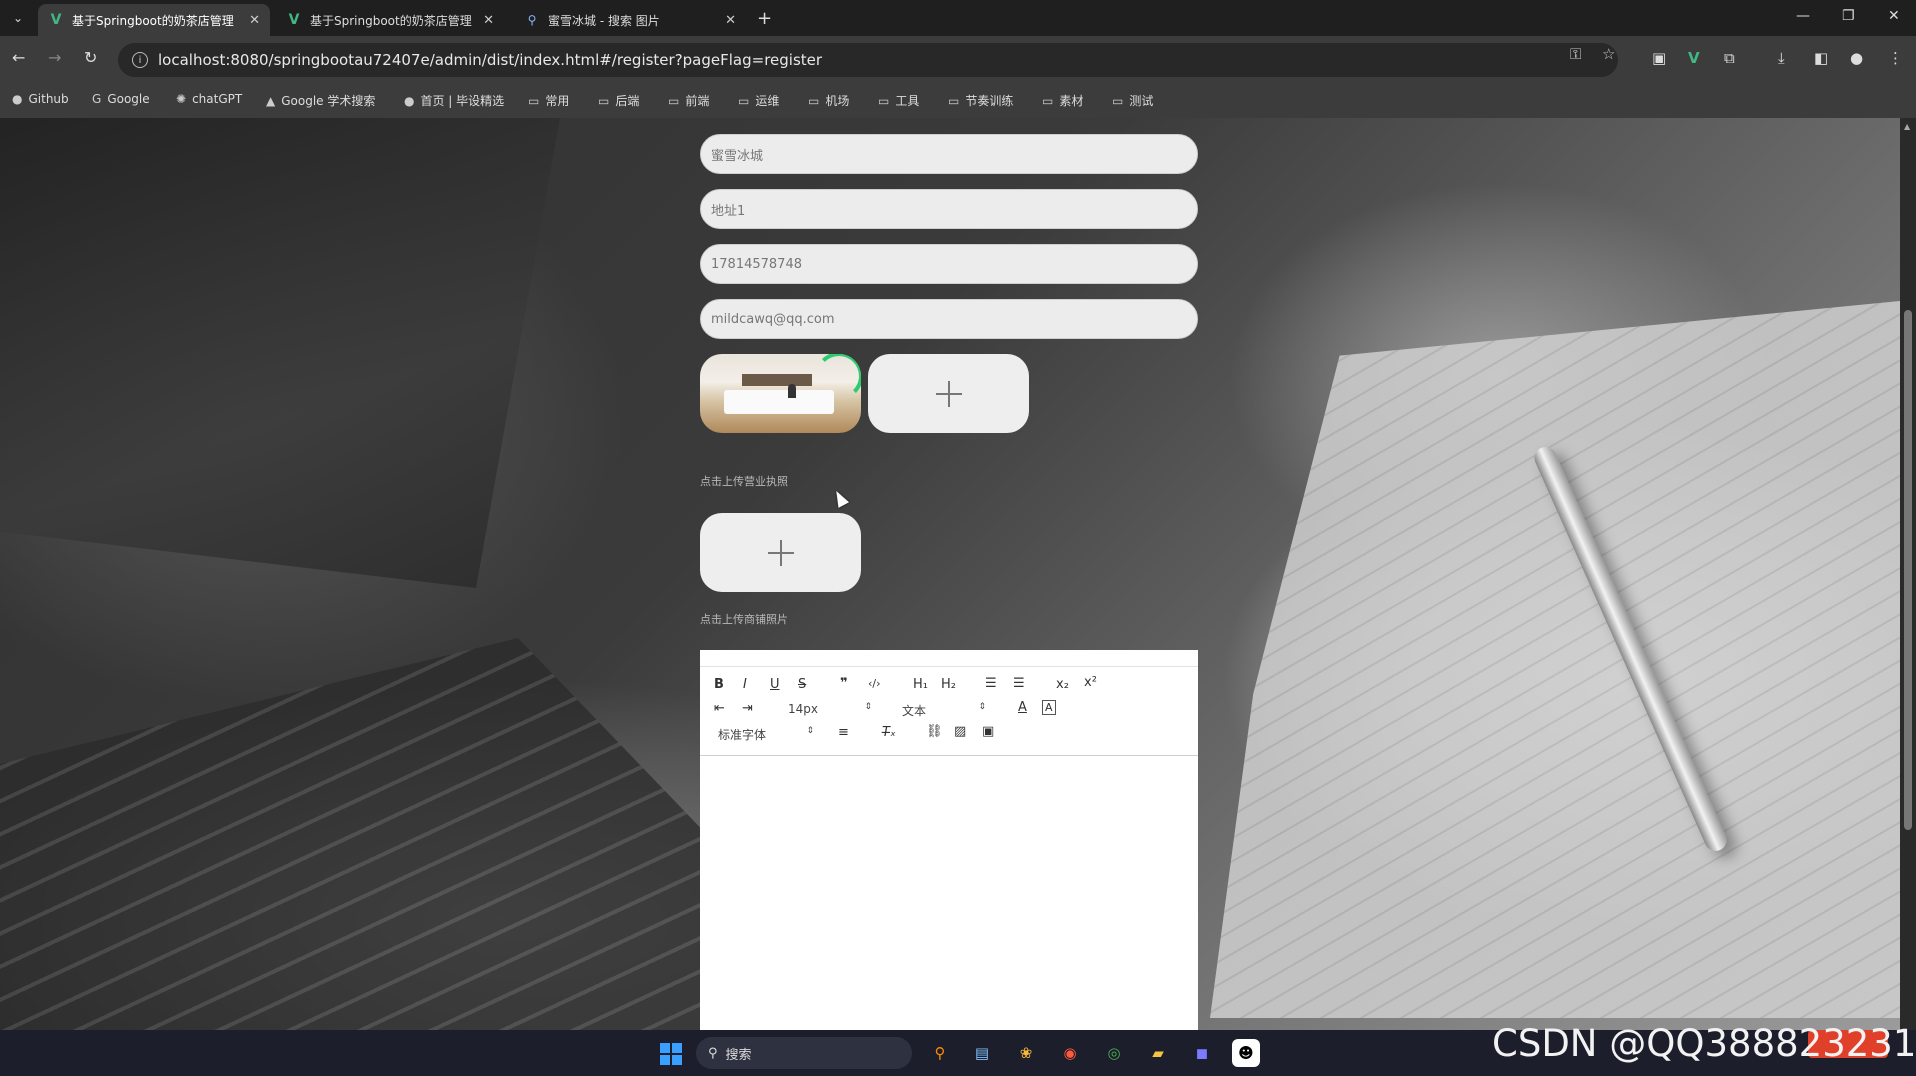 The width and height of the screenshot is (1916, 1076). What do you see at coordinates (1114, 1053) in the screenshot?
I see `chrome-icon: ◎` at bounding box center [1114, 1053].